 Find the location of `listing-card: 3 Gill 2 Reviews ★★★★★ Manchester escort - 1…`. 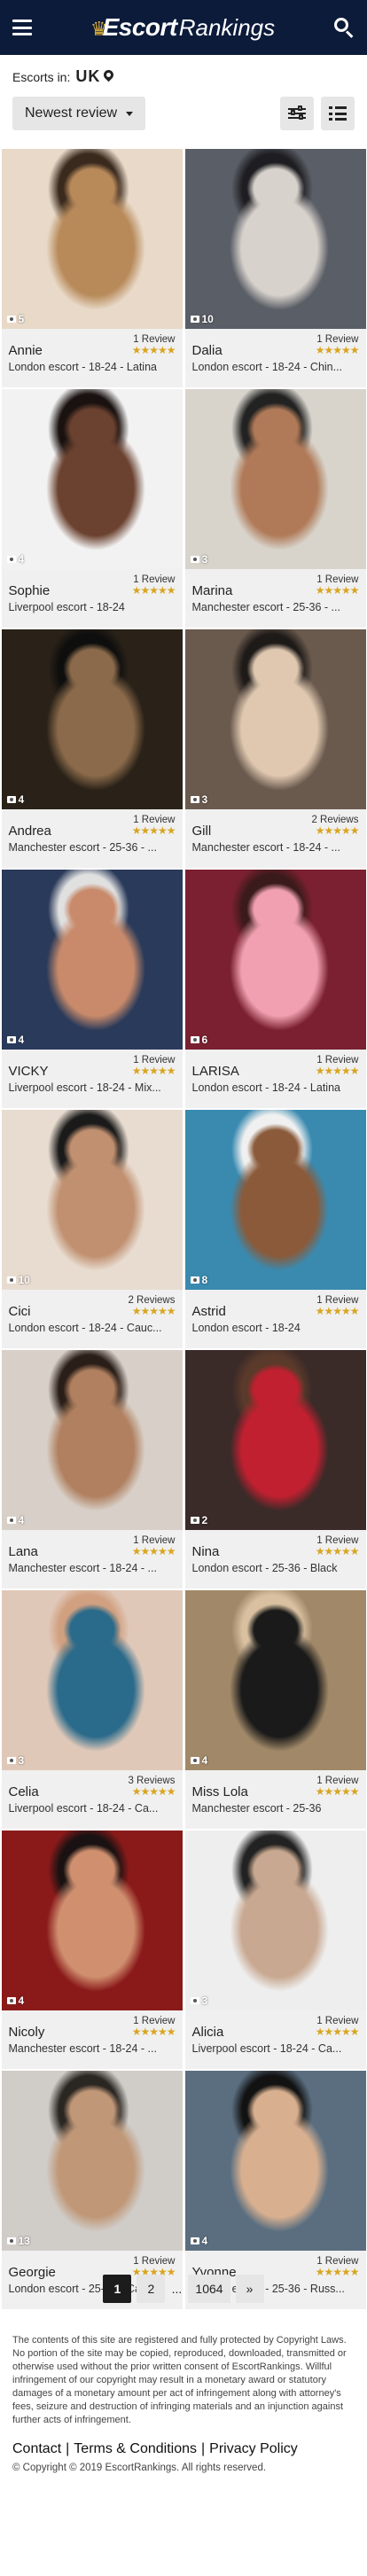

listing-card: 3 Gill 2 Reviews ★★★★★ Manchester escort - 1… is located at coordinates (275, 749).